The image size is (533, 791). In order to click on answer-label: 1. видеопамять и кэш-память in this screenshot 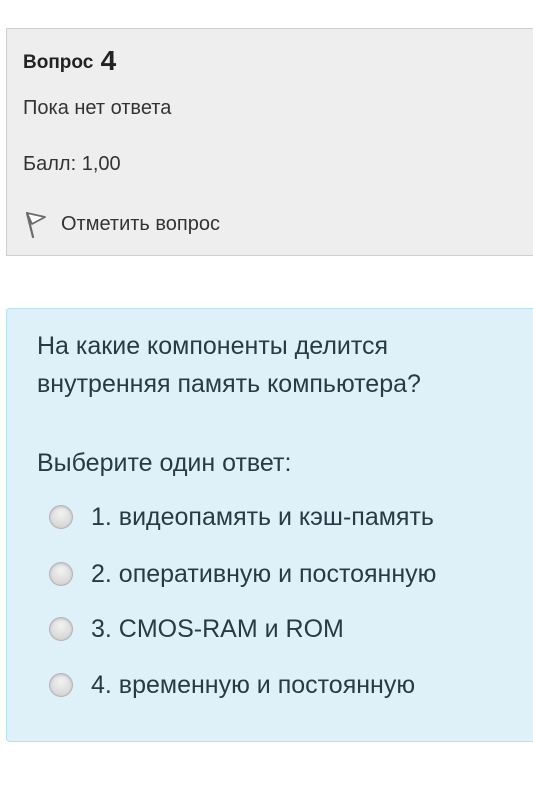, I will do `click(262, 517)`.